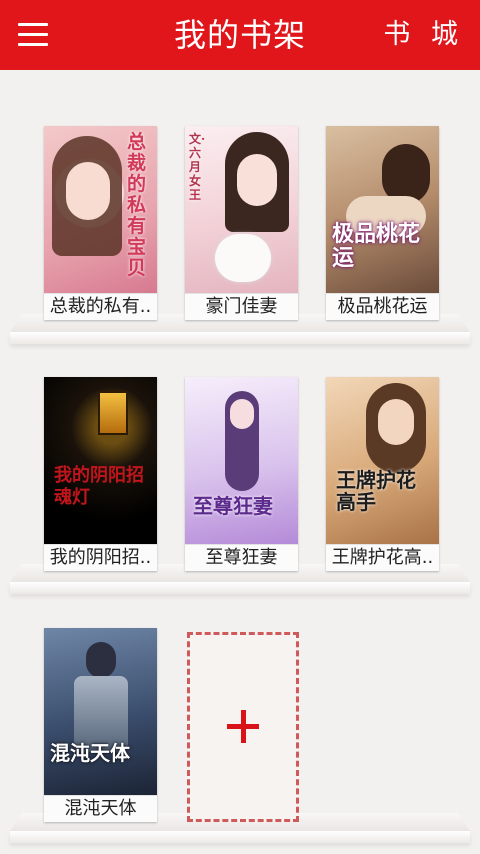 The image size is (480, 854). Describe the element at coordinates (423, 35) in the screenshot. I see `store-button: 书 城` at that location.